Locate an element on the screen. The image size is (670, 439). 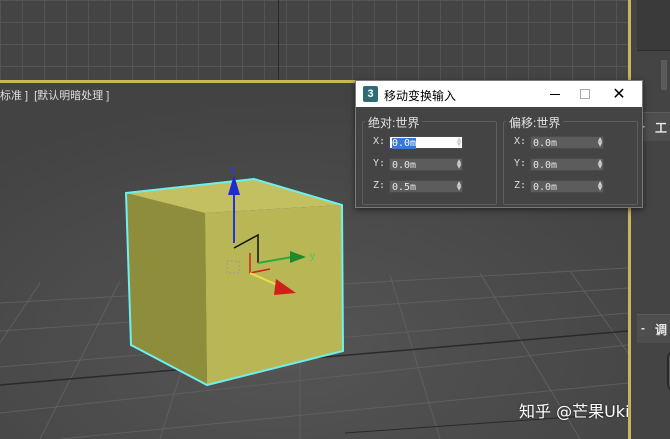
offset-z-spinner: ▲ ▼ is located at coordinates (600, 186).